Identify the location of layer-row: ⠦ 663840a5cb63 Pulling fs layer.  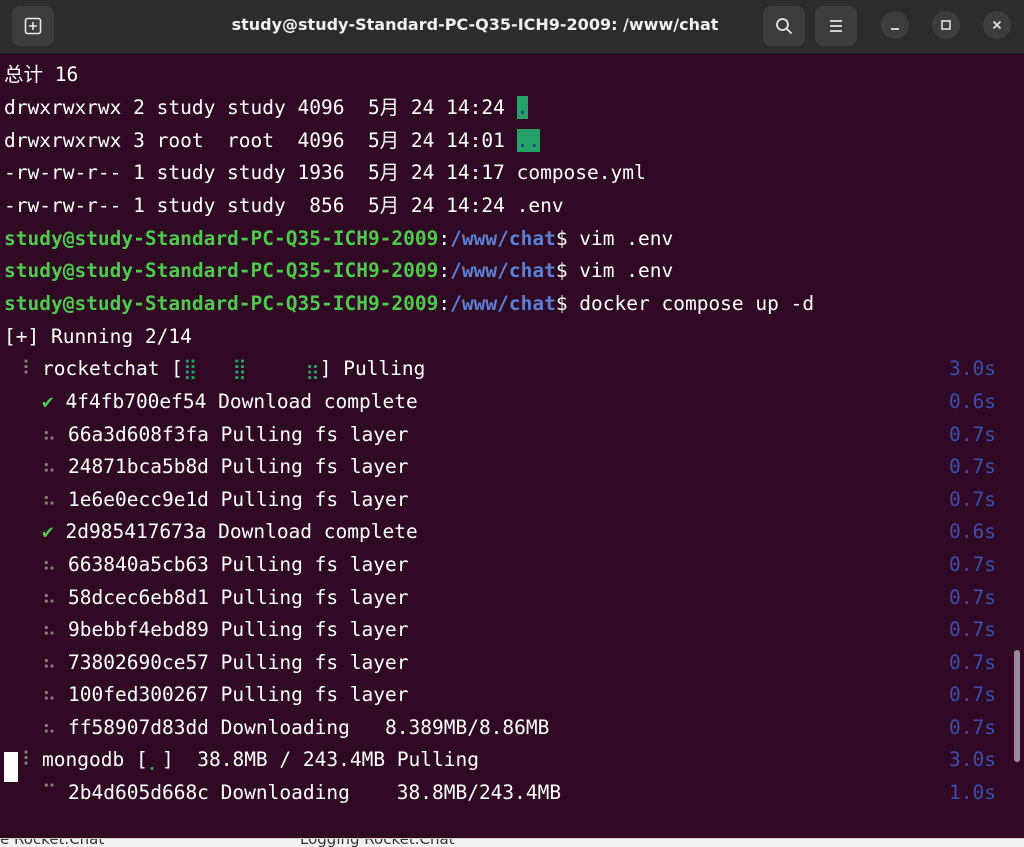
(225, 564).